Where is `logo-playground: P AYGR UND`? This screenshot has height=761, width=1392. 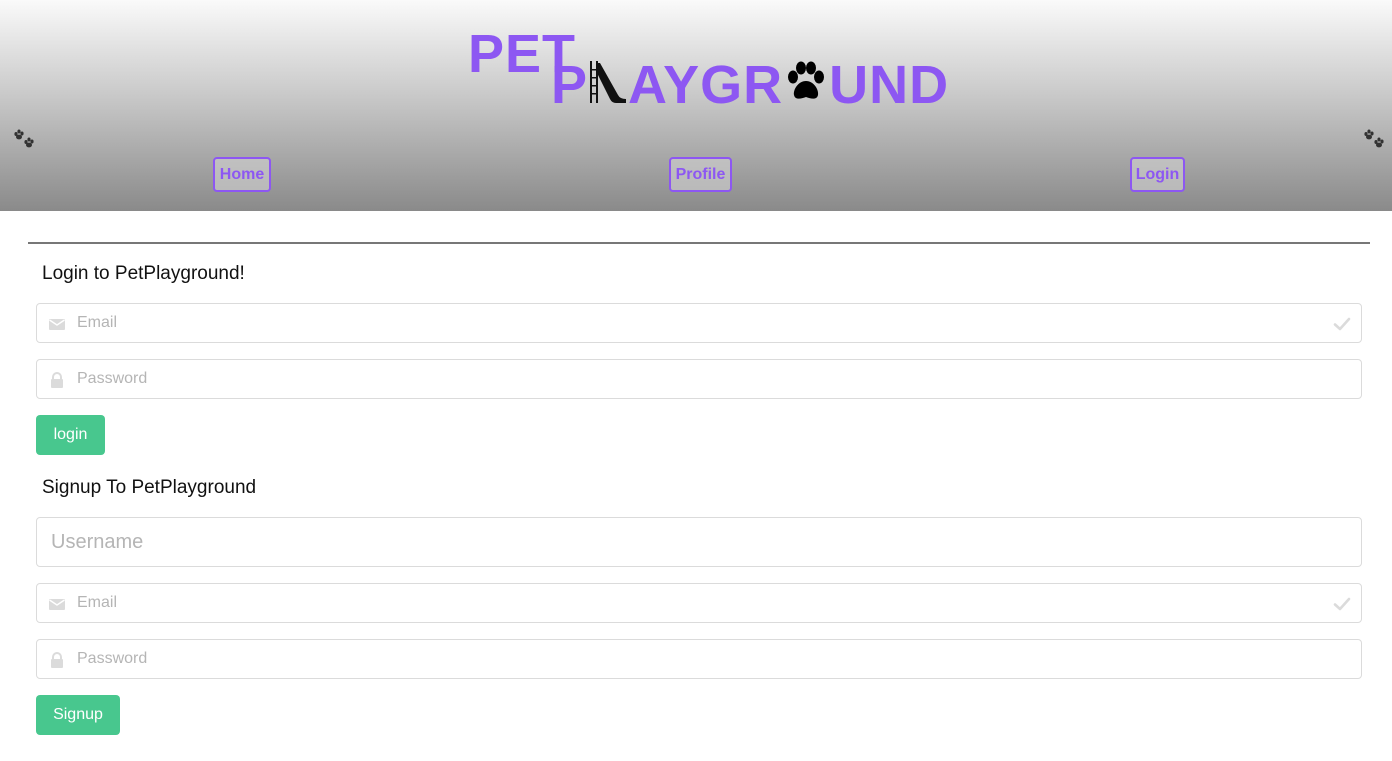
logo-playground: P AYGR UND is located at coordinates (750, 85).